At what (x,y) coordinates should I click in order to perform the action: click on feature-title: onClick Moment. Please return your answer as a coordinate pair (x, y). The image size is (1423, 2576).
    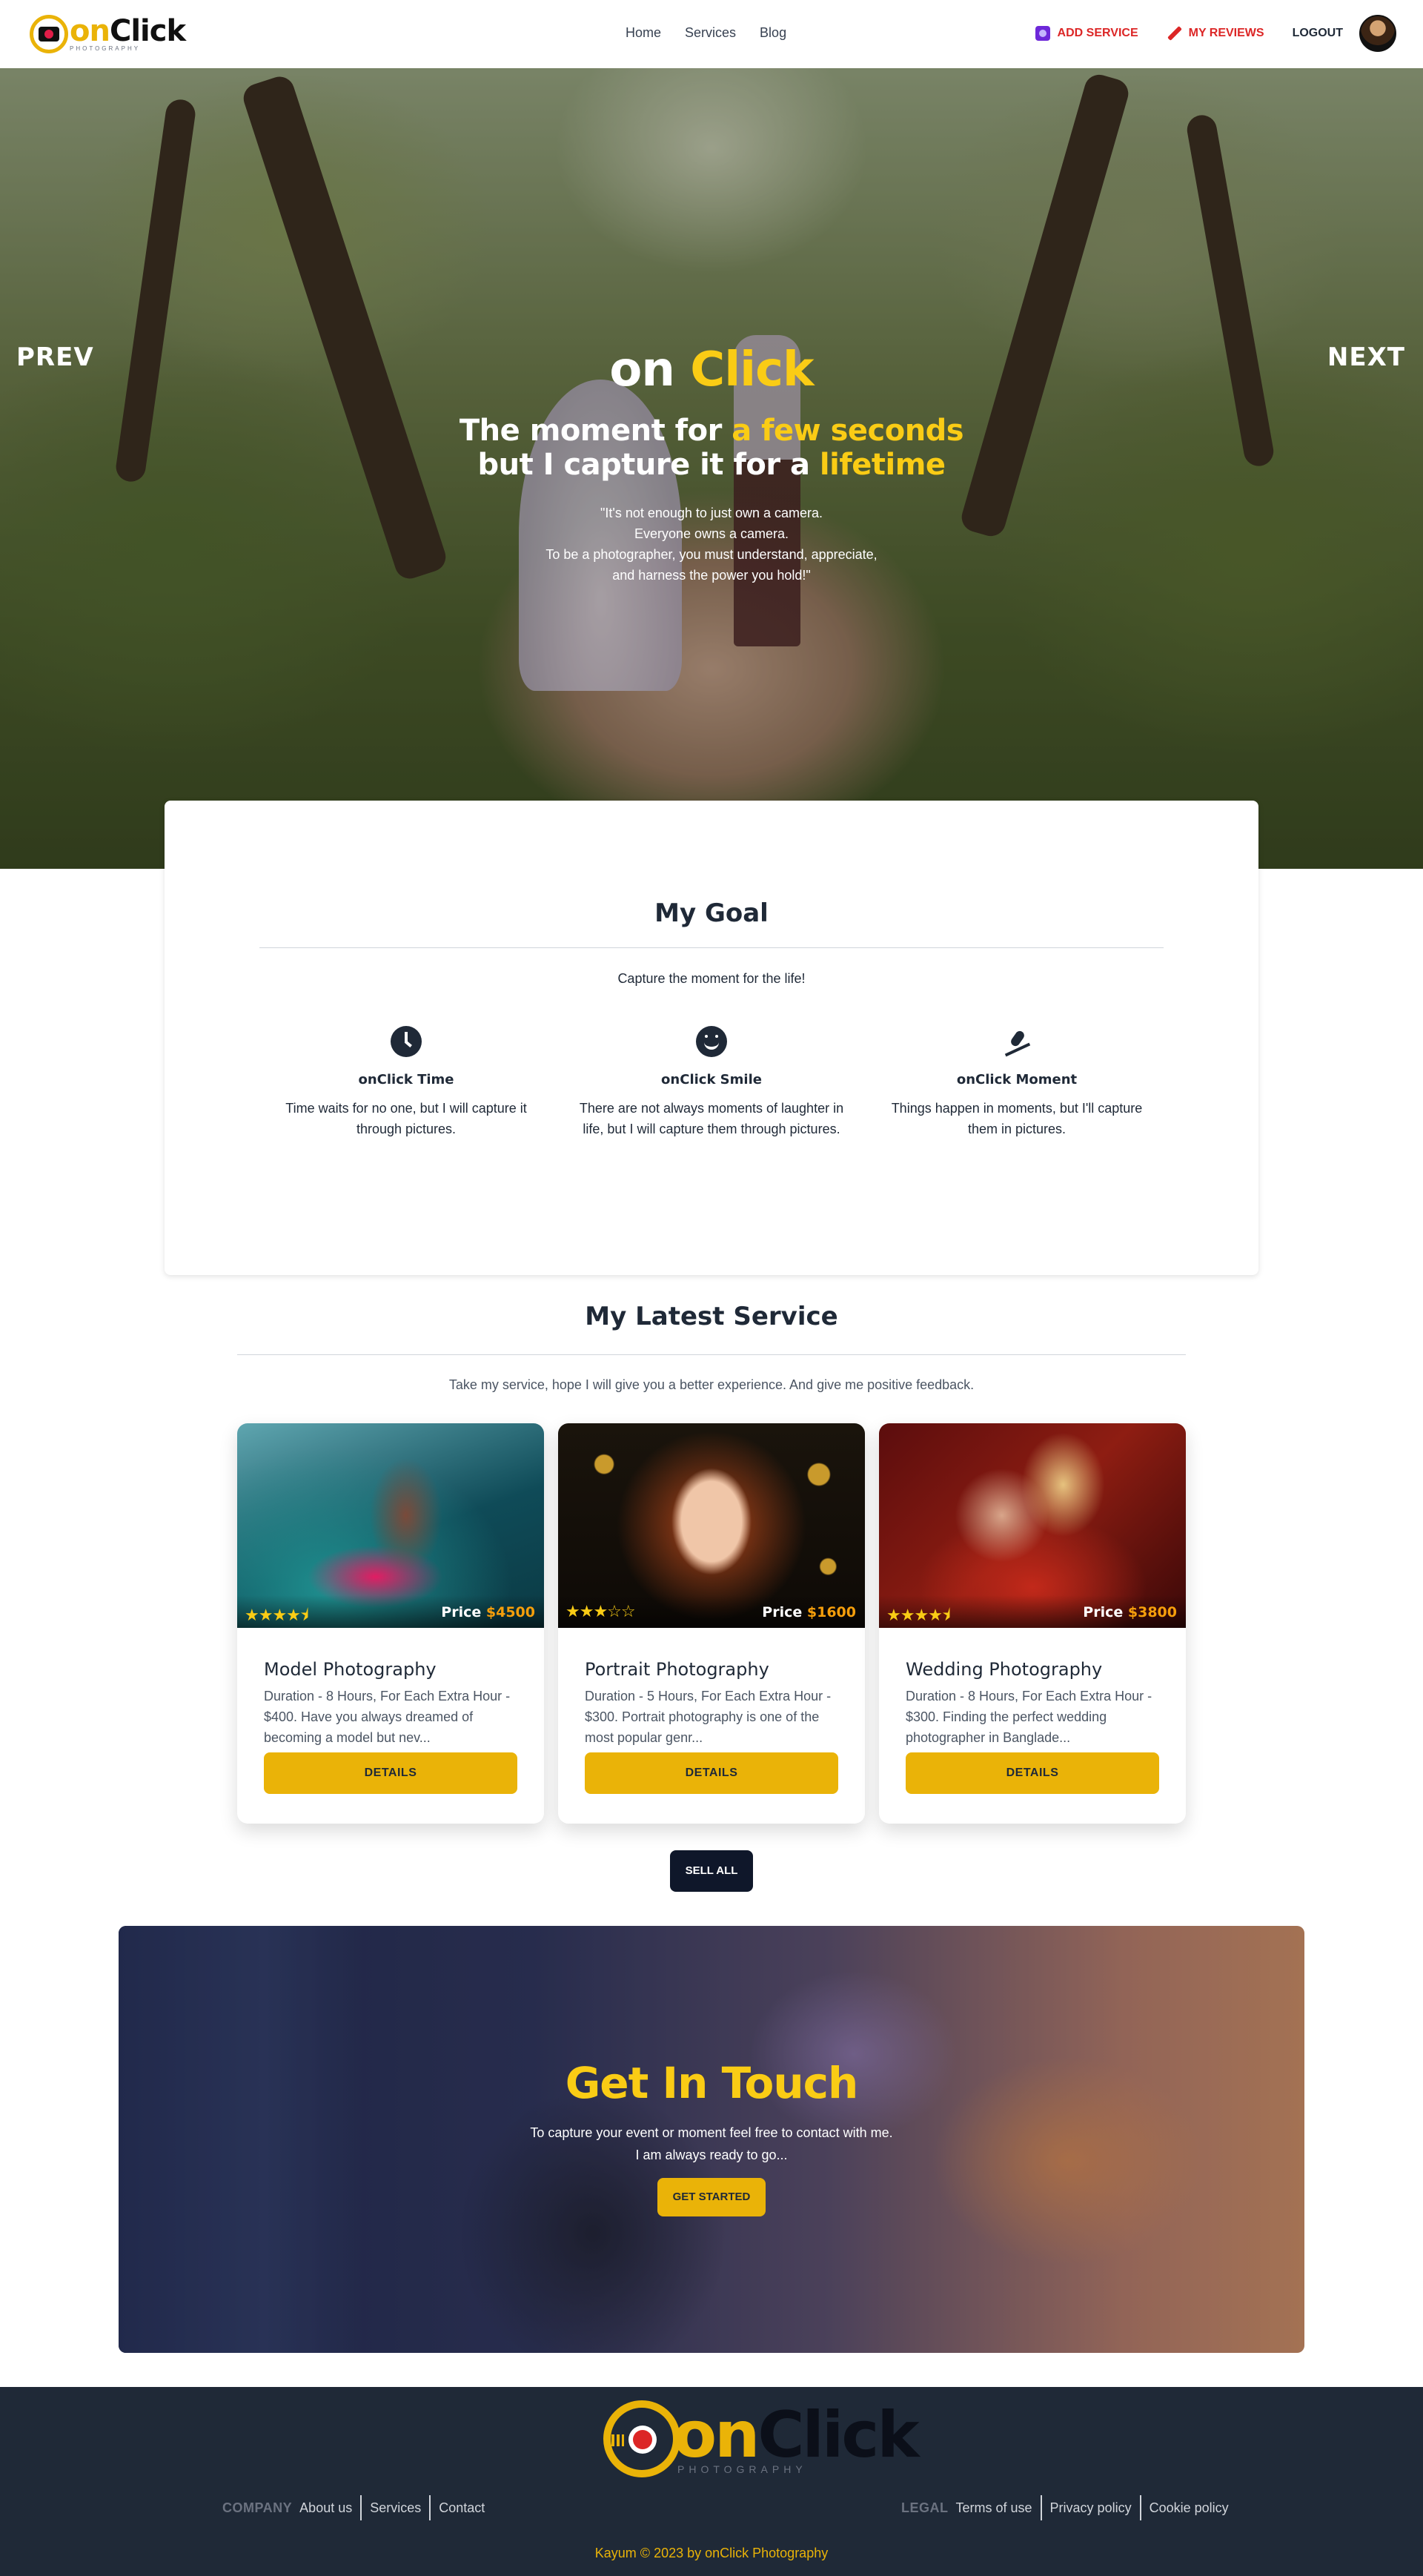
    Looking at the image, I should click on (1017, 1079).